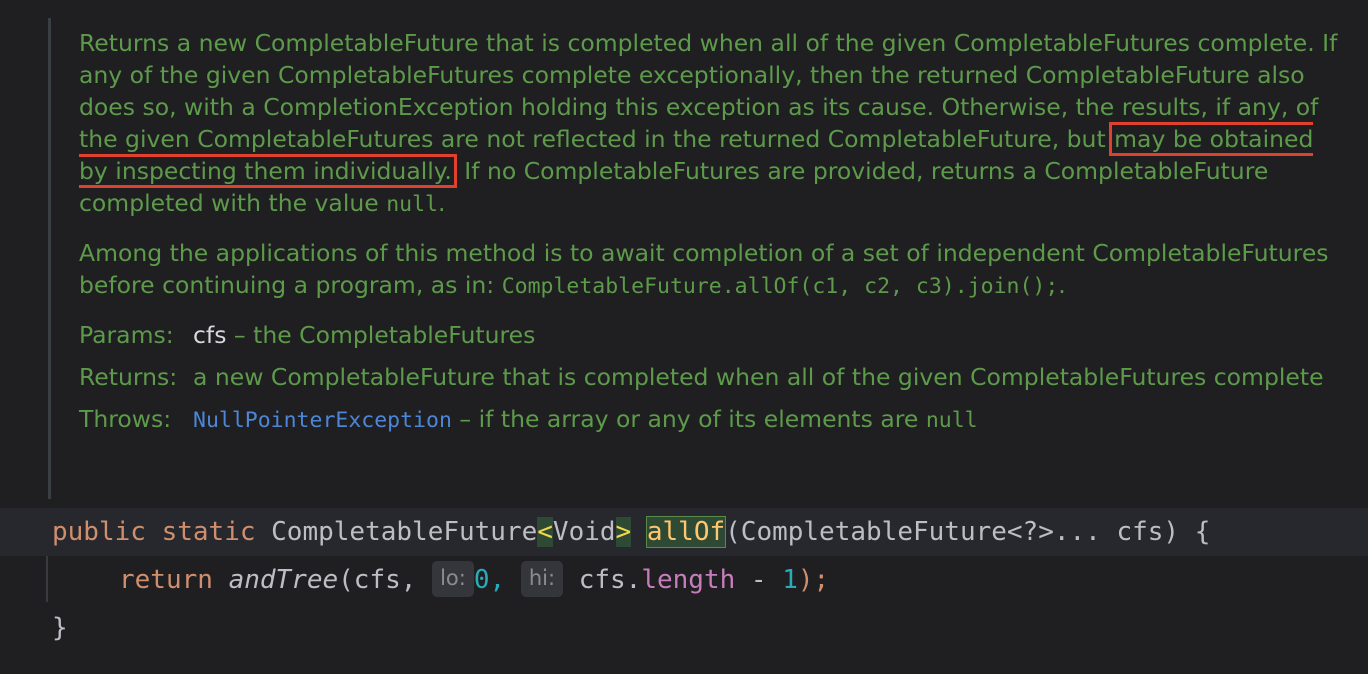 The width and height of the screenshot is (1368, 674). I want to click on keyword-return: return, so click(166, 580).